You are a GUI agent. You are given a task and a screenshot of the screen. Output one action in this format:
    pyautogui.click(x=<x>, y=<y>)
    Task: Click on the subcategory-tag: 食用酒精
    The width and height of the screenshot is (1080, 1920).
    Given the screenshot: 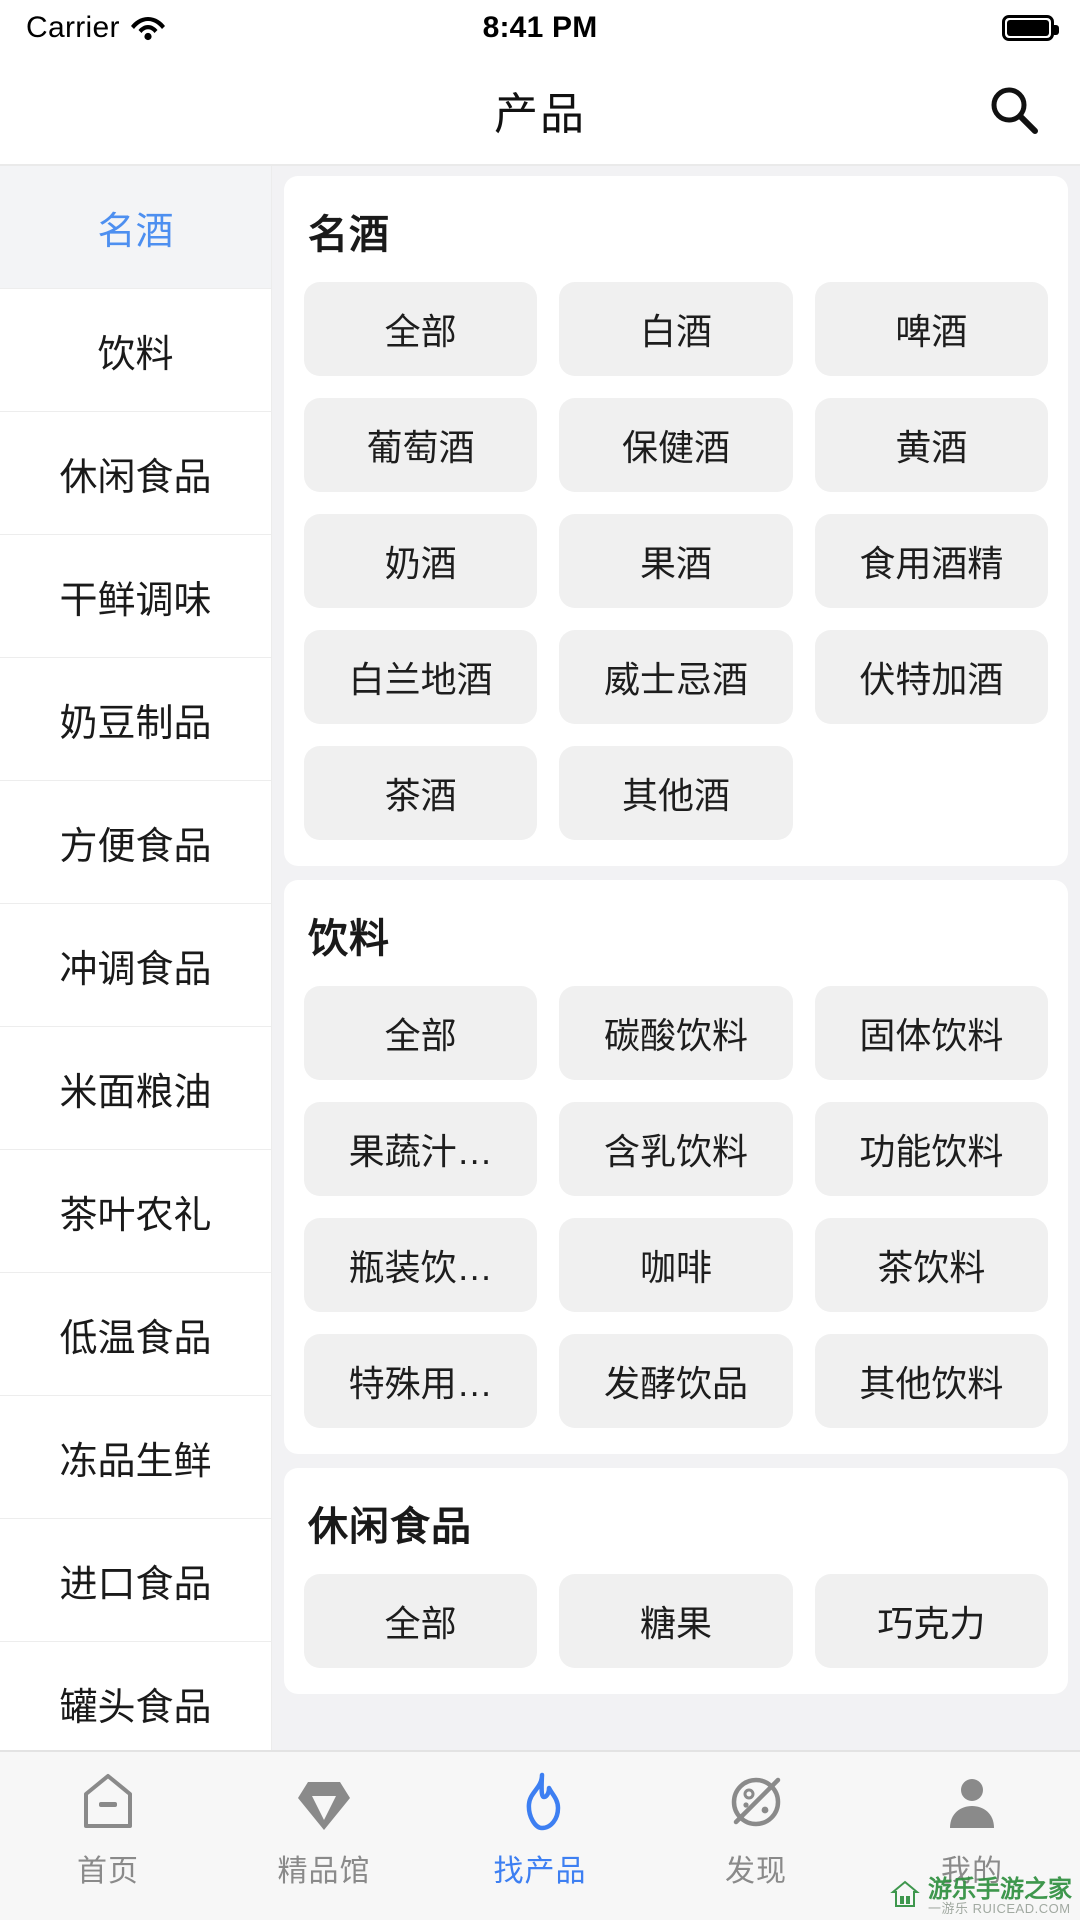 What is the action you would take?
    pyautogui.click(x=931, y=561)
    